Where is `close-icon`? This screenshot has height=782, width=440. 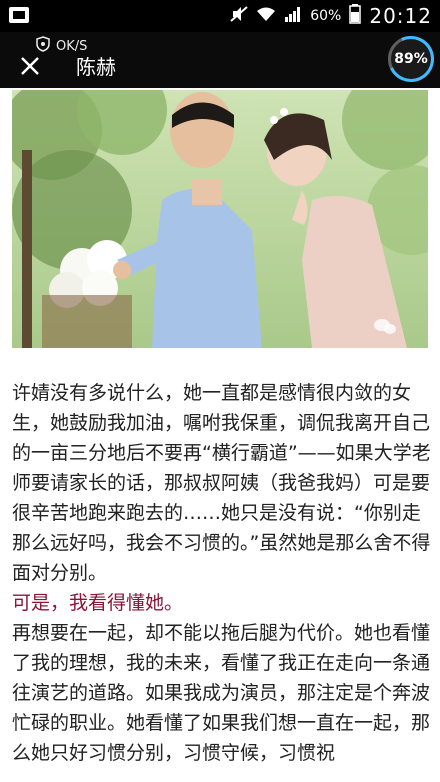 close-icon is located at coordinates (30, 66).